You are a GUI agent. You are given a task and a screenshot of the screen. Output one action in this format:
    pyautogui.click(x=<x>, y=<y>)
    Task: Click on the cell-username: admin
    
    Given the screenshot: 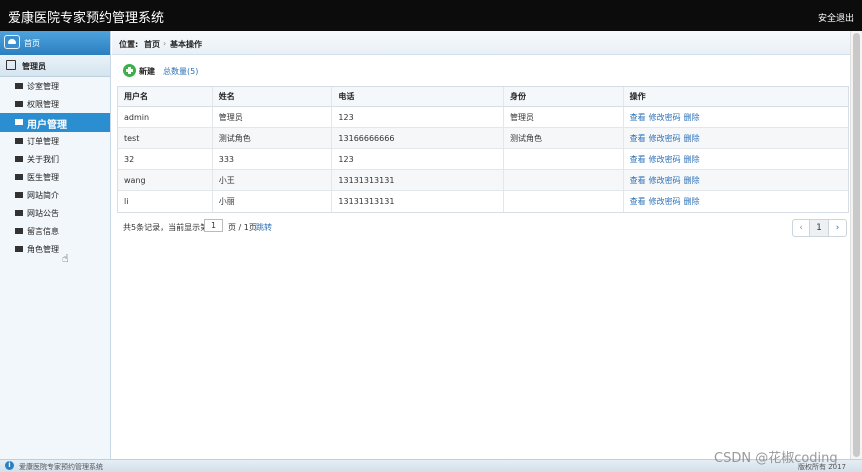 What is the action you would take?
    pyautogui.click(x=165, y=117)
    